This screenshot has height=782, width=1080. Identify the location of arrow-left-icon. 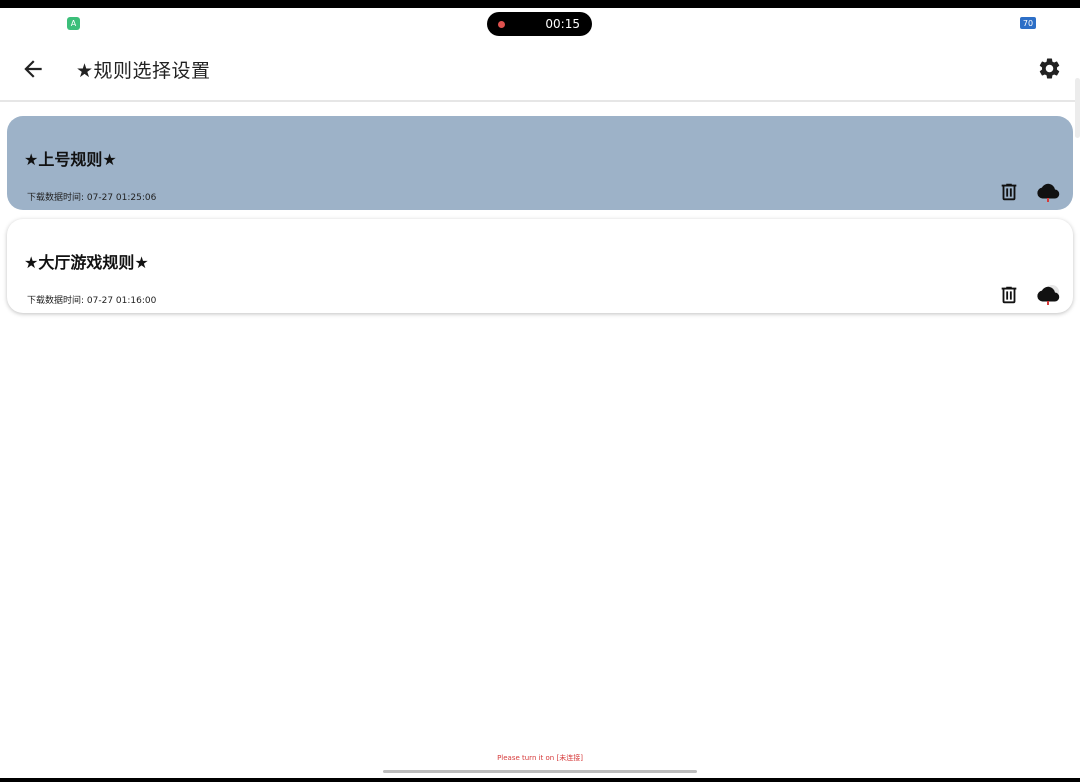
(33, 69).